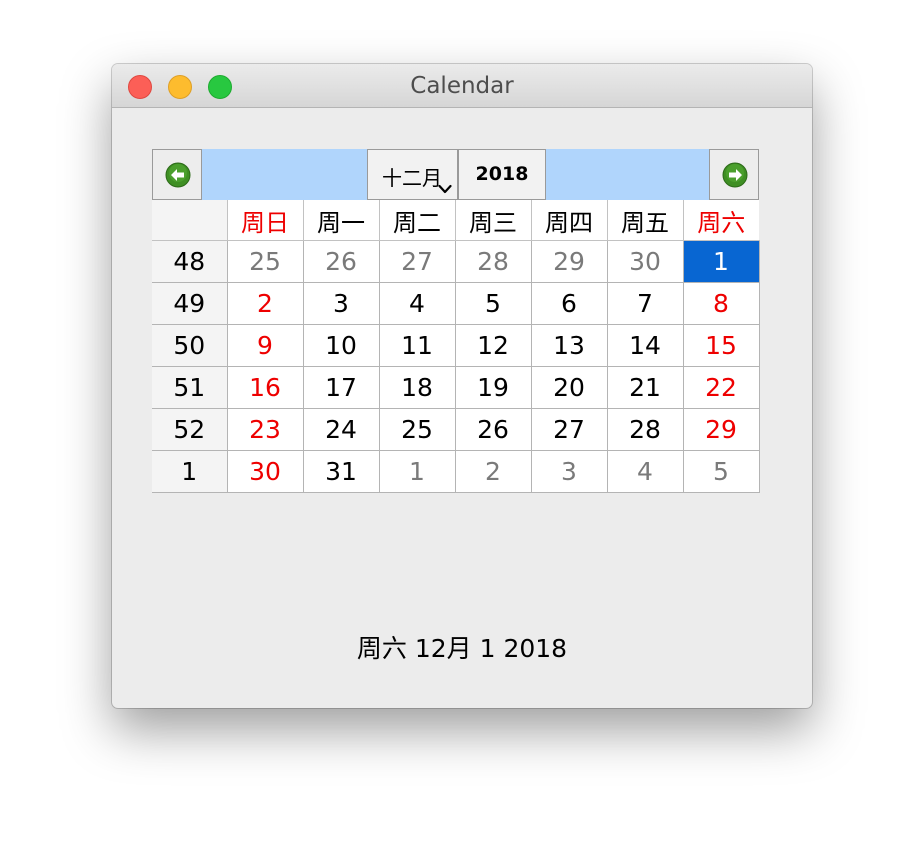  I want to click on day-cell: 23, so click(265, 429).